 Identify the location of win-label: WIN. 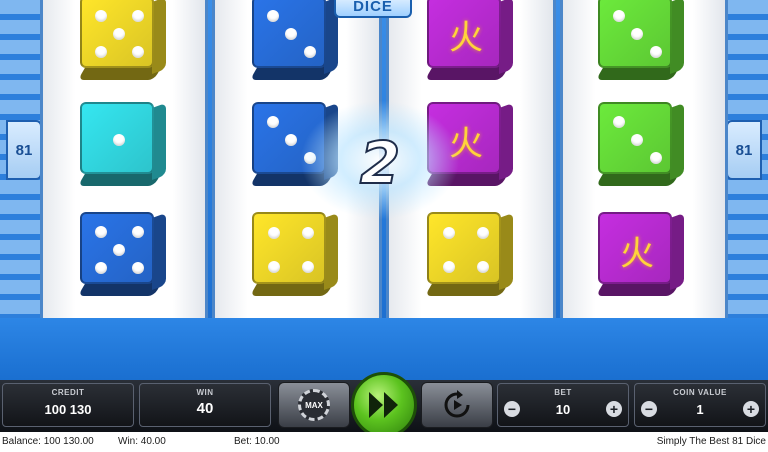
(205, 392).